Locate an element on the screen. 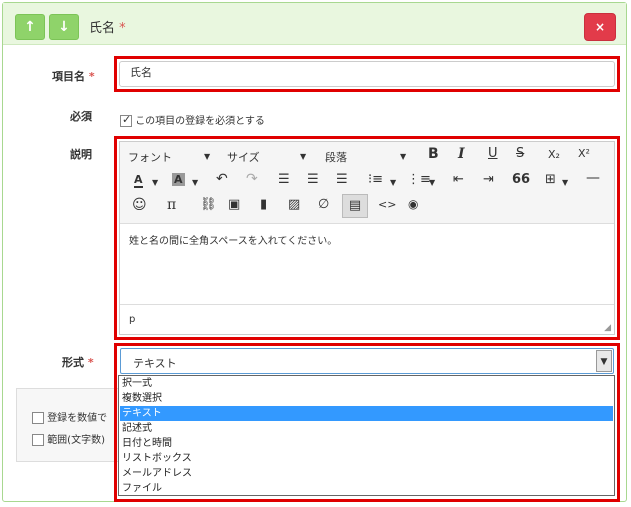 The width and height of the screenshot is (631, 507). format-option: 日付と時間 is located at coordinates (366, 443).